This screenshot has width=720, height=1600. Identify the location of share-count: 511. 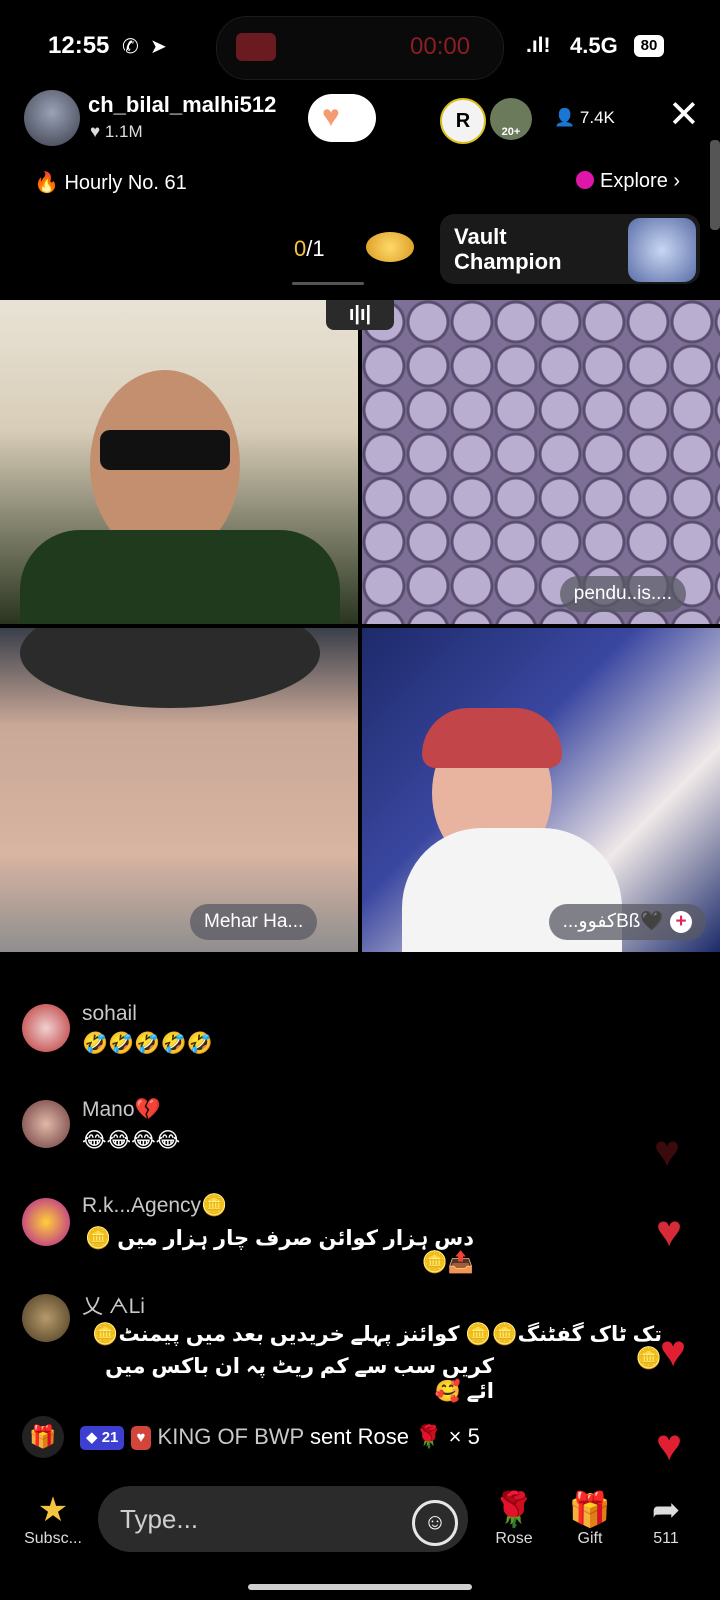
(666, 1538).